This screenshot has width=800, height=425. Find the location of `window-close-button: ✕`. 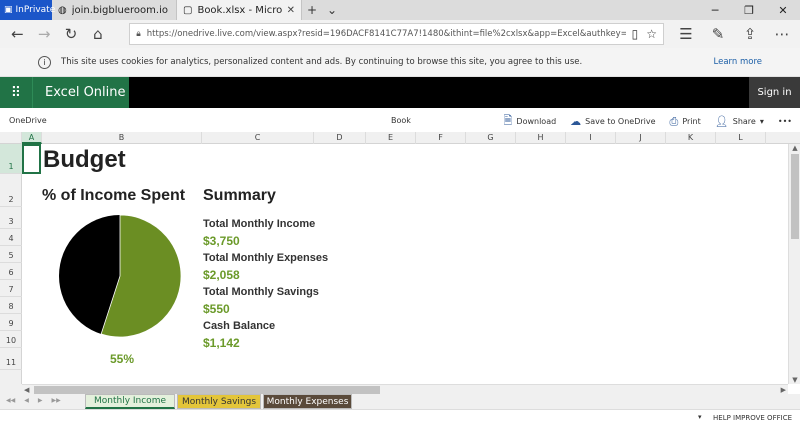

window-close-button: ✕ is located at coordinates (783, 10).